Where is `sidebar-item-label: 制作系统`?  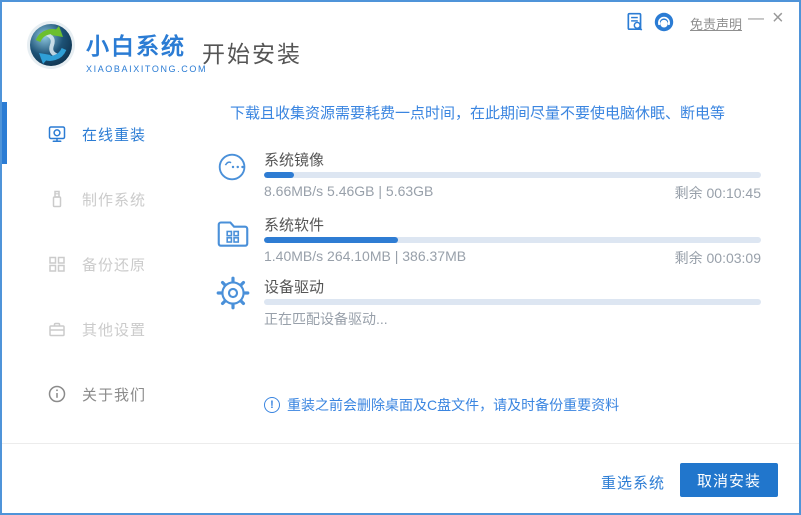
sidebar-item-label: 制作系统 is located at coordinates (114, 200).